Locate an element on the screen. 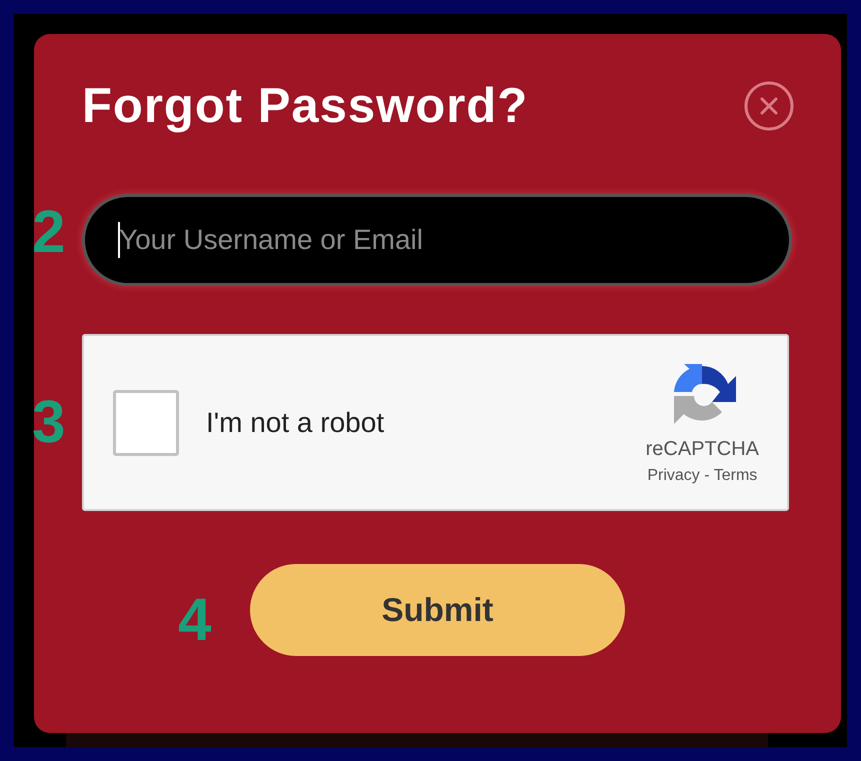 This screenshot has height=761, width=861. dialog-title: Forgot Password? is located at coordinates (305, 106).